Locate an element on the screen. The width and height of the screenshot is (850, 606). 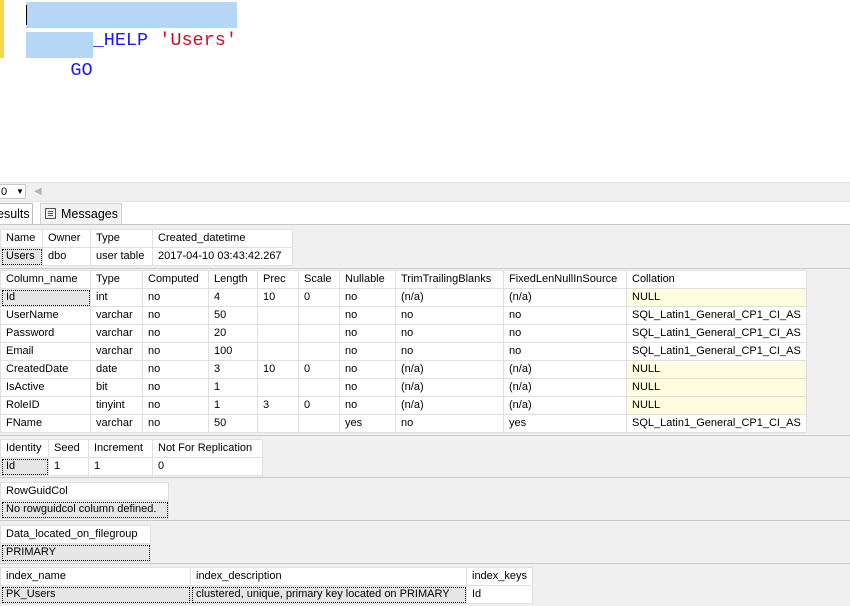
grid-cell: PK_Users is located at coordinates (96, 595).